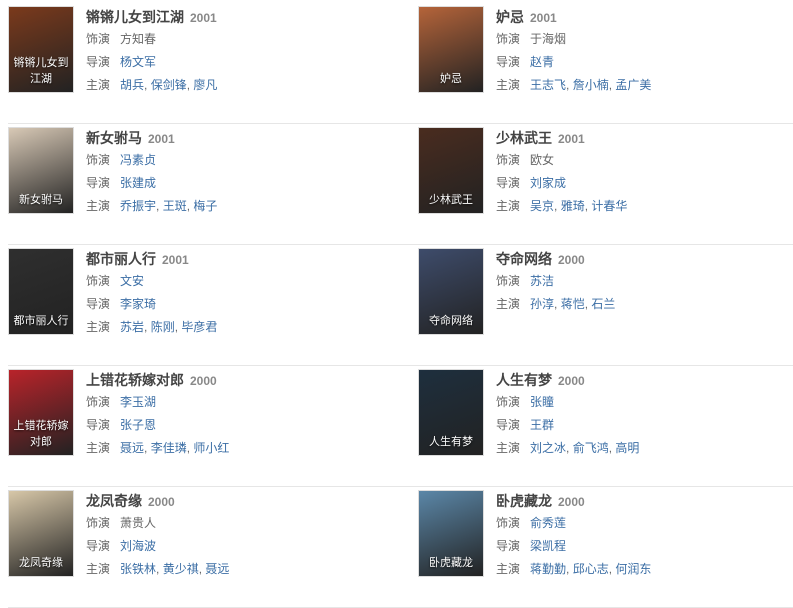  What do you see at coordinates (138, 402) in the screenshot?
I see `character-name: 李玉湖` at bounding box center [138, 402].